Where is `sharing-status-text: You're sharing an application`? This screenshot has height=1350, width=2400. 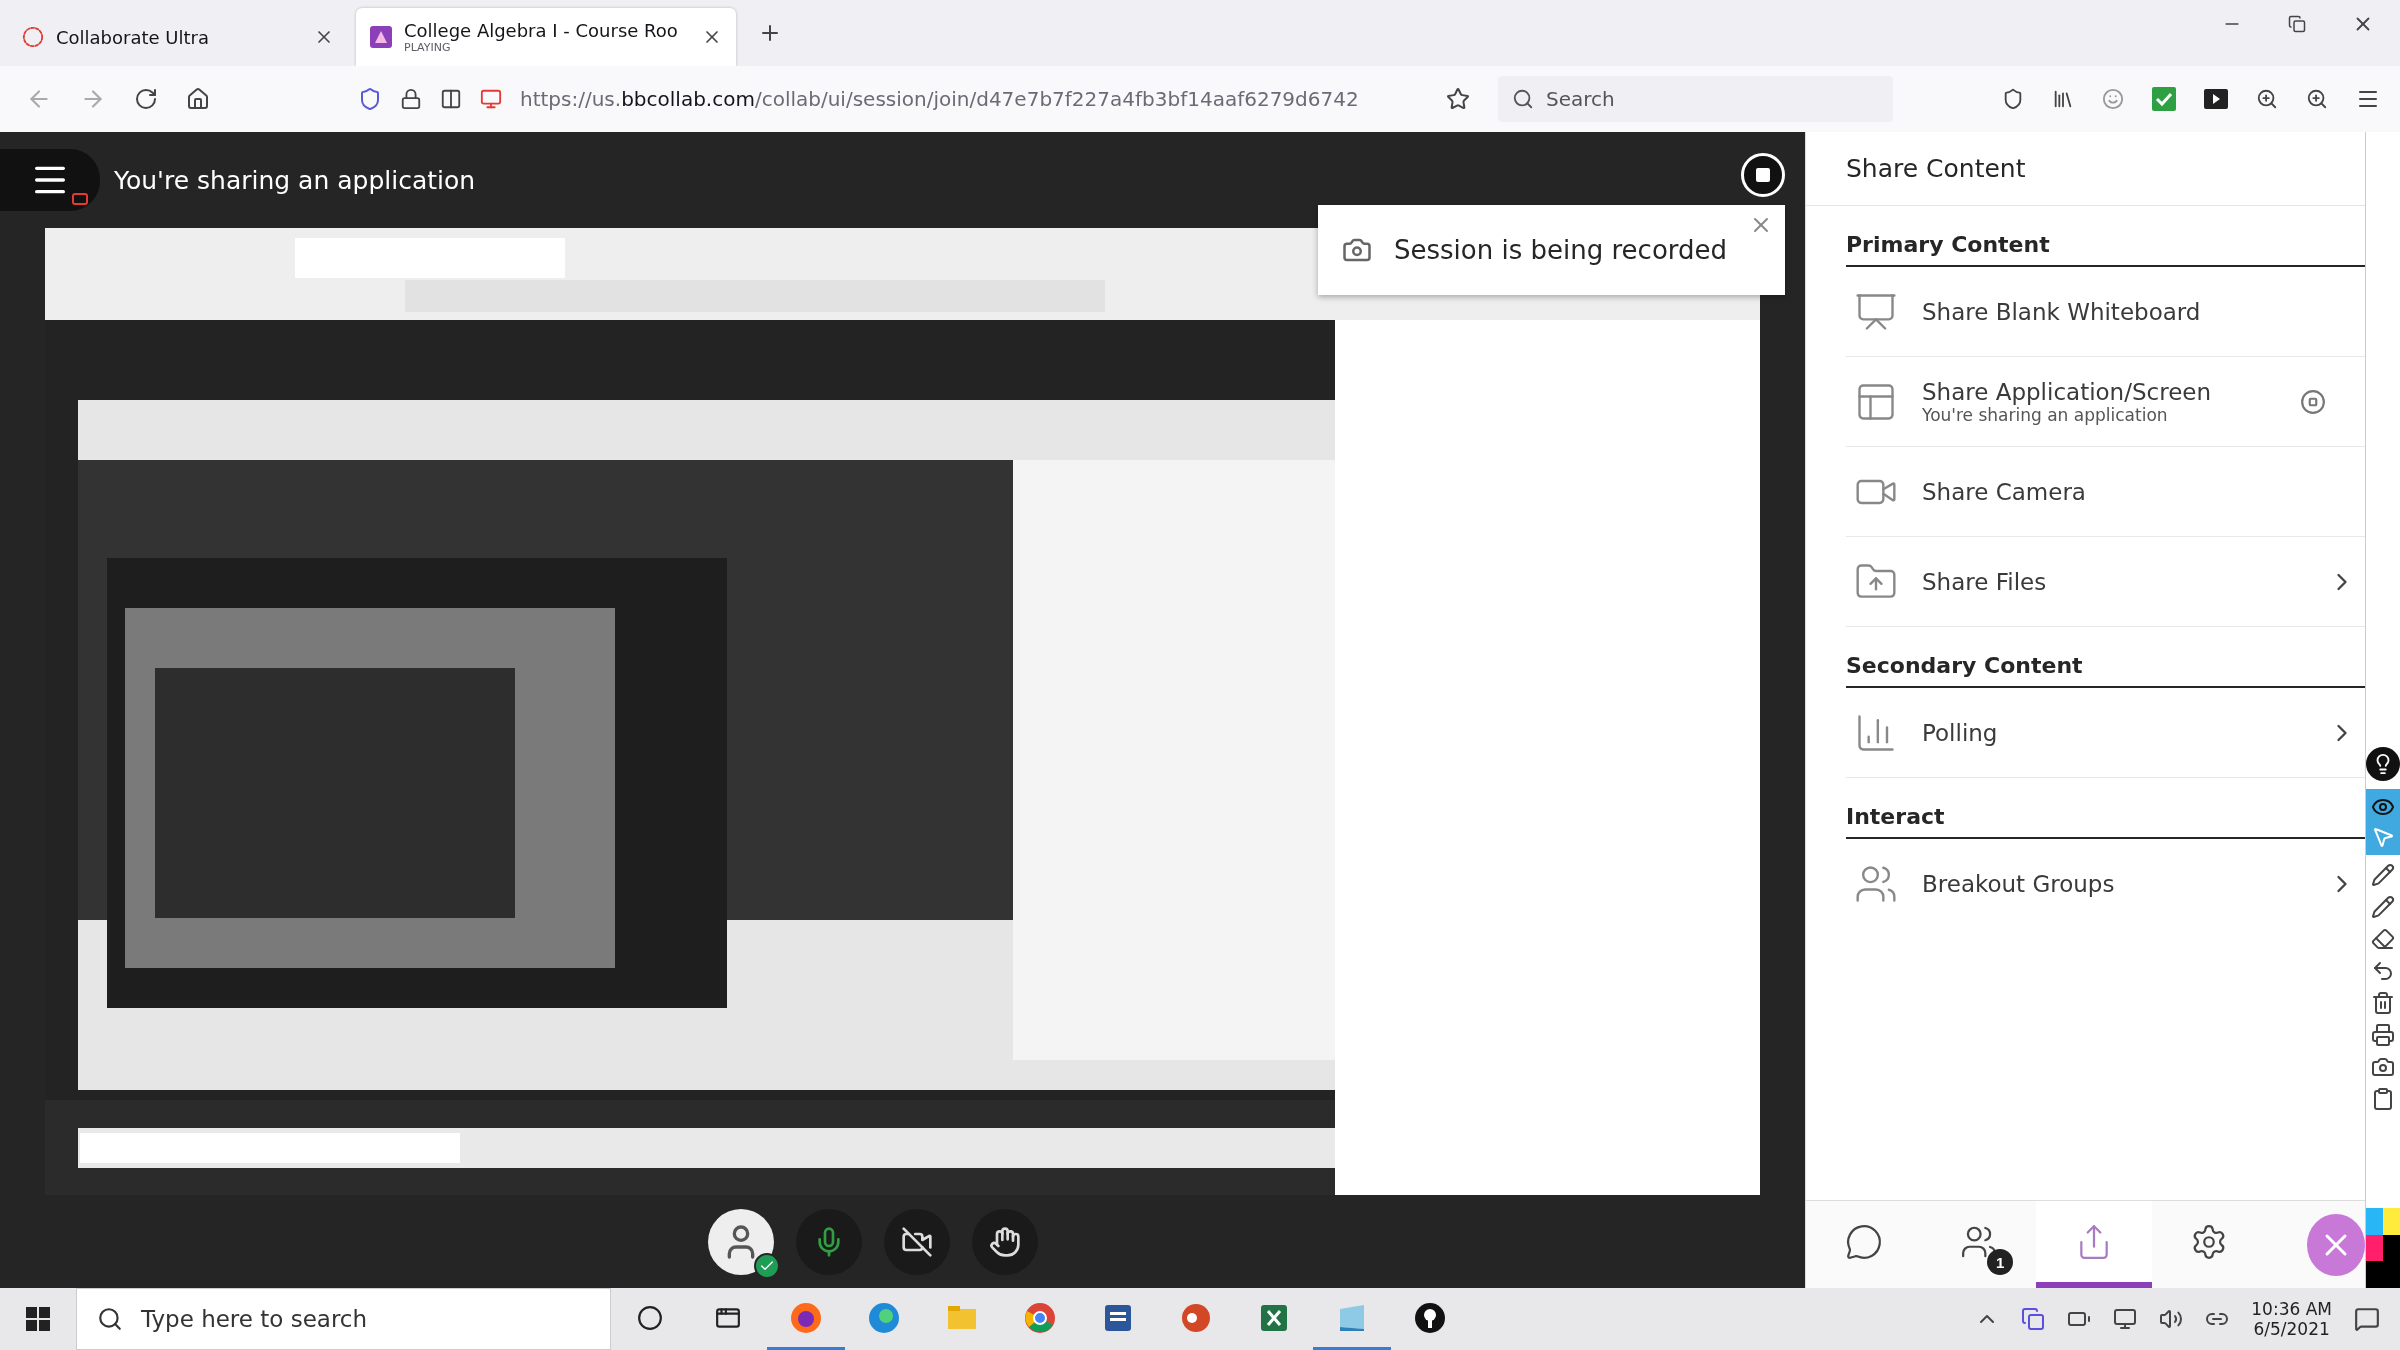
sharing-status-text: You're sharing an application is located at coordinates (295, 180).